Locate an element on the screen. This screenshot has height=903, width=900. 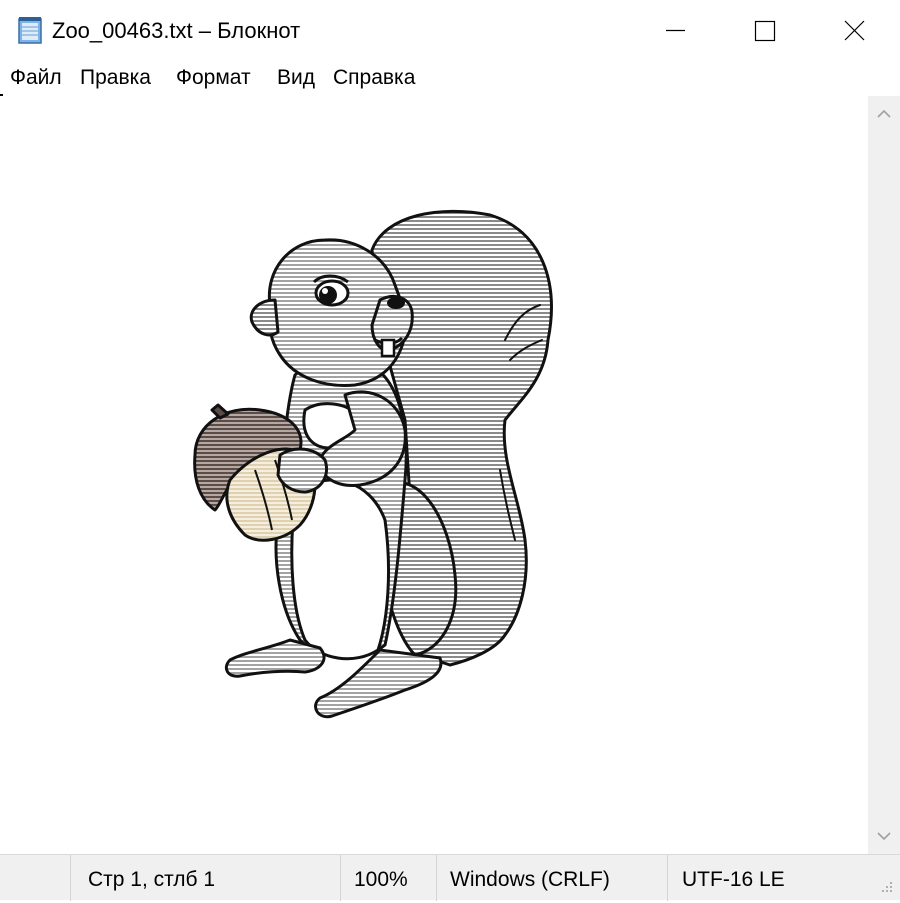
status-zoom: 100% is located at coordinates (381, 879).